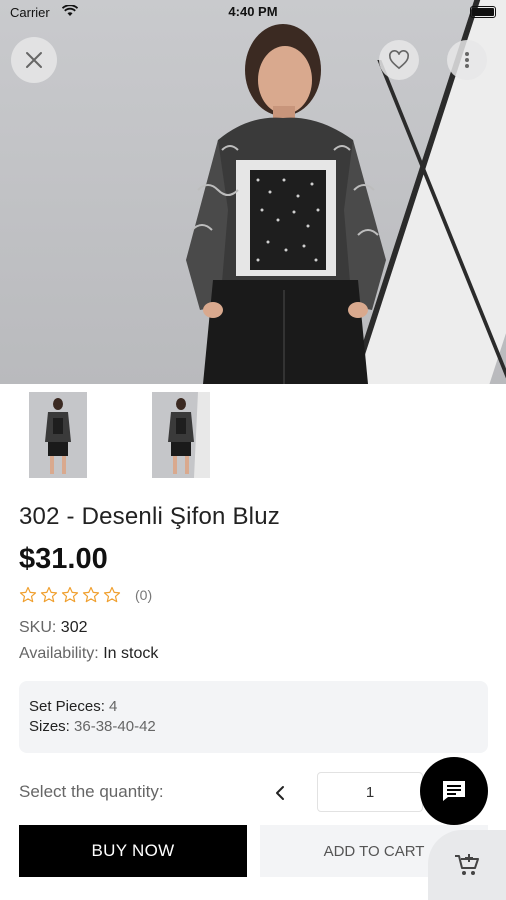 The image size is (506, 900). I want to click on battery-icon, so click(483, 12).